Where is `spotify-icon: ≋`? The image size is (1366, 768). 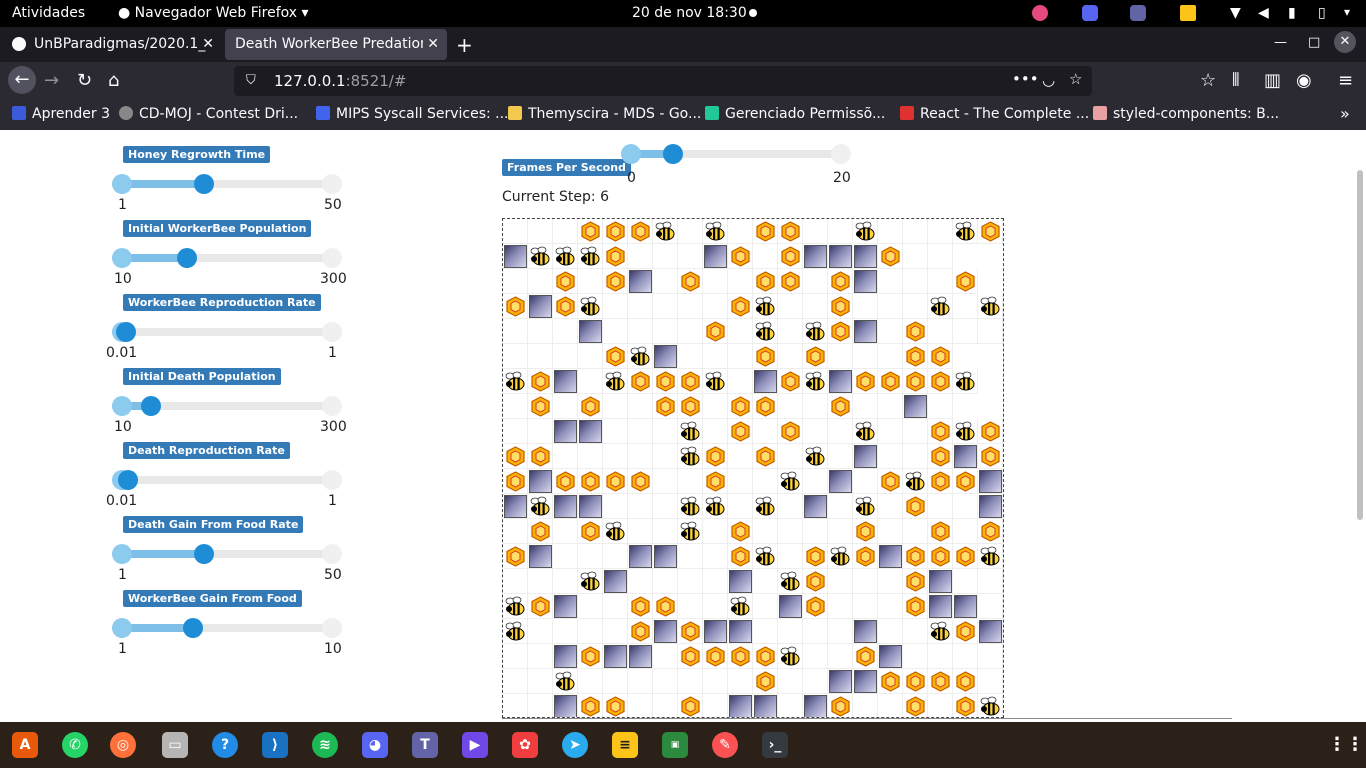
spotify-icon: ≋ is located at coordinates (325, 745).